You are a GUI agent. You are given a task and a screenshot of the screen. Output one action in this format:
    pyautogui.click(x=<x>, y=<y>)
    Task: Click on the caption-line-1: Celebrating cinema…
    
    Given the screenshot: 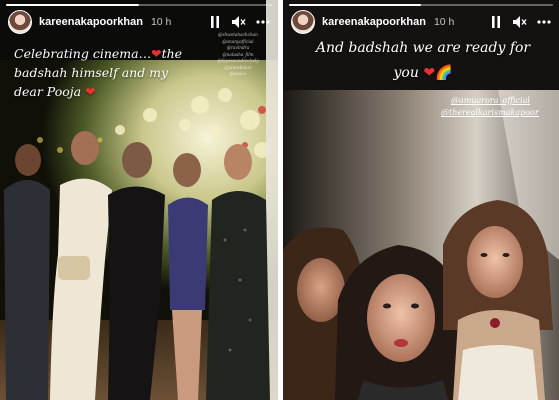 What is the action you would take?
    pyautogui.click(x=83, y=53)
    